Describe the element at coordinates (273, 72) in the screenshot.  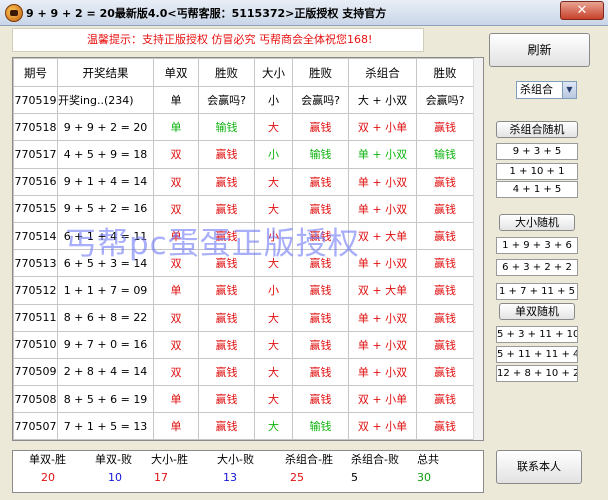
I see `col-header-big-small: 大小` at that location.